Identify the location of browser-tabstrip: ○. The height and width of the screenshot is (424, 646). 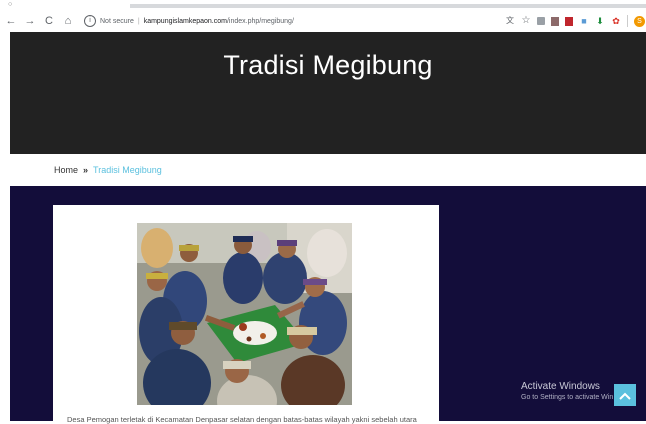
(323, 5).